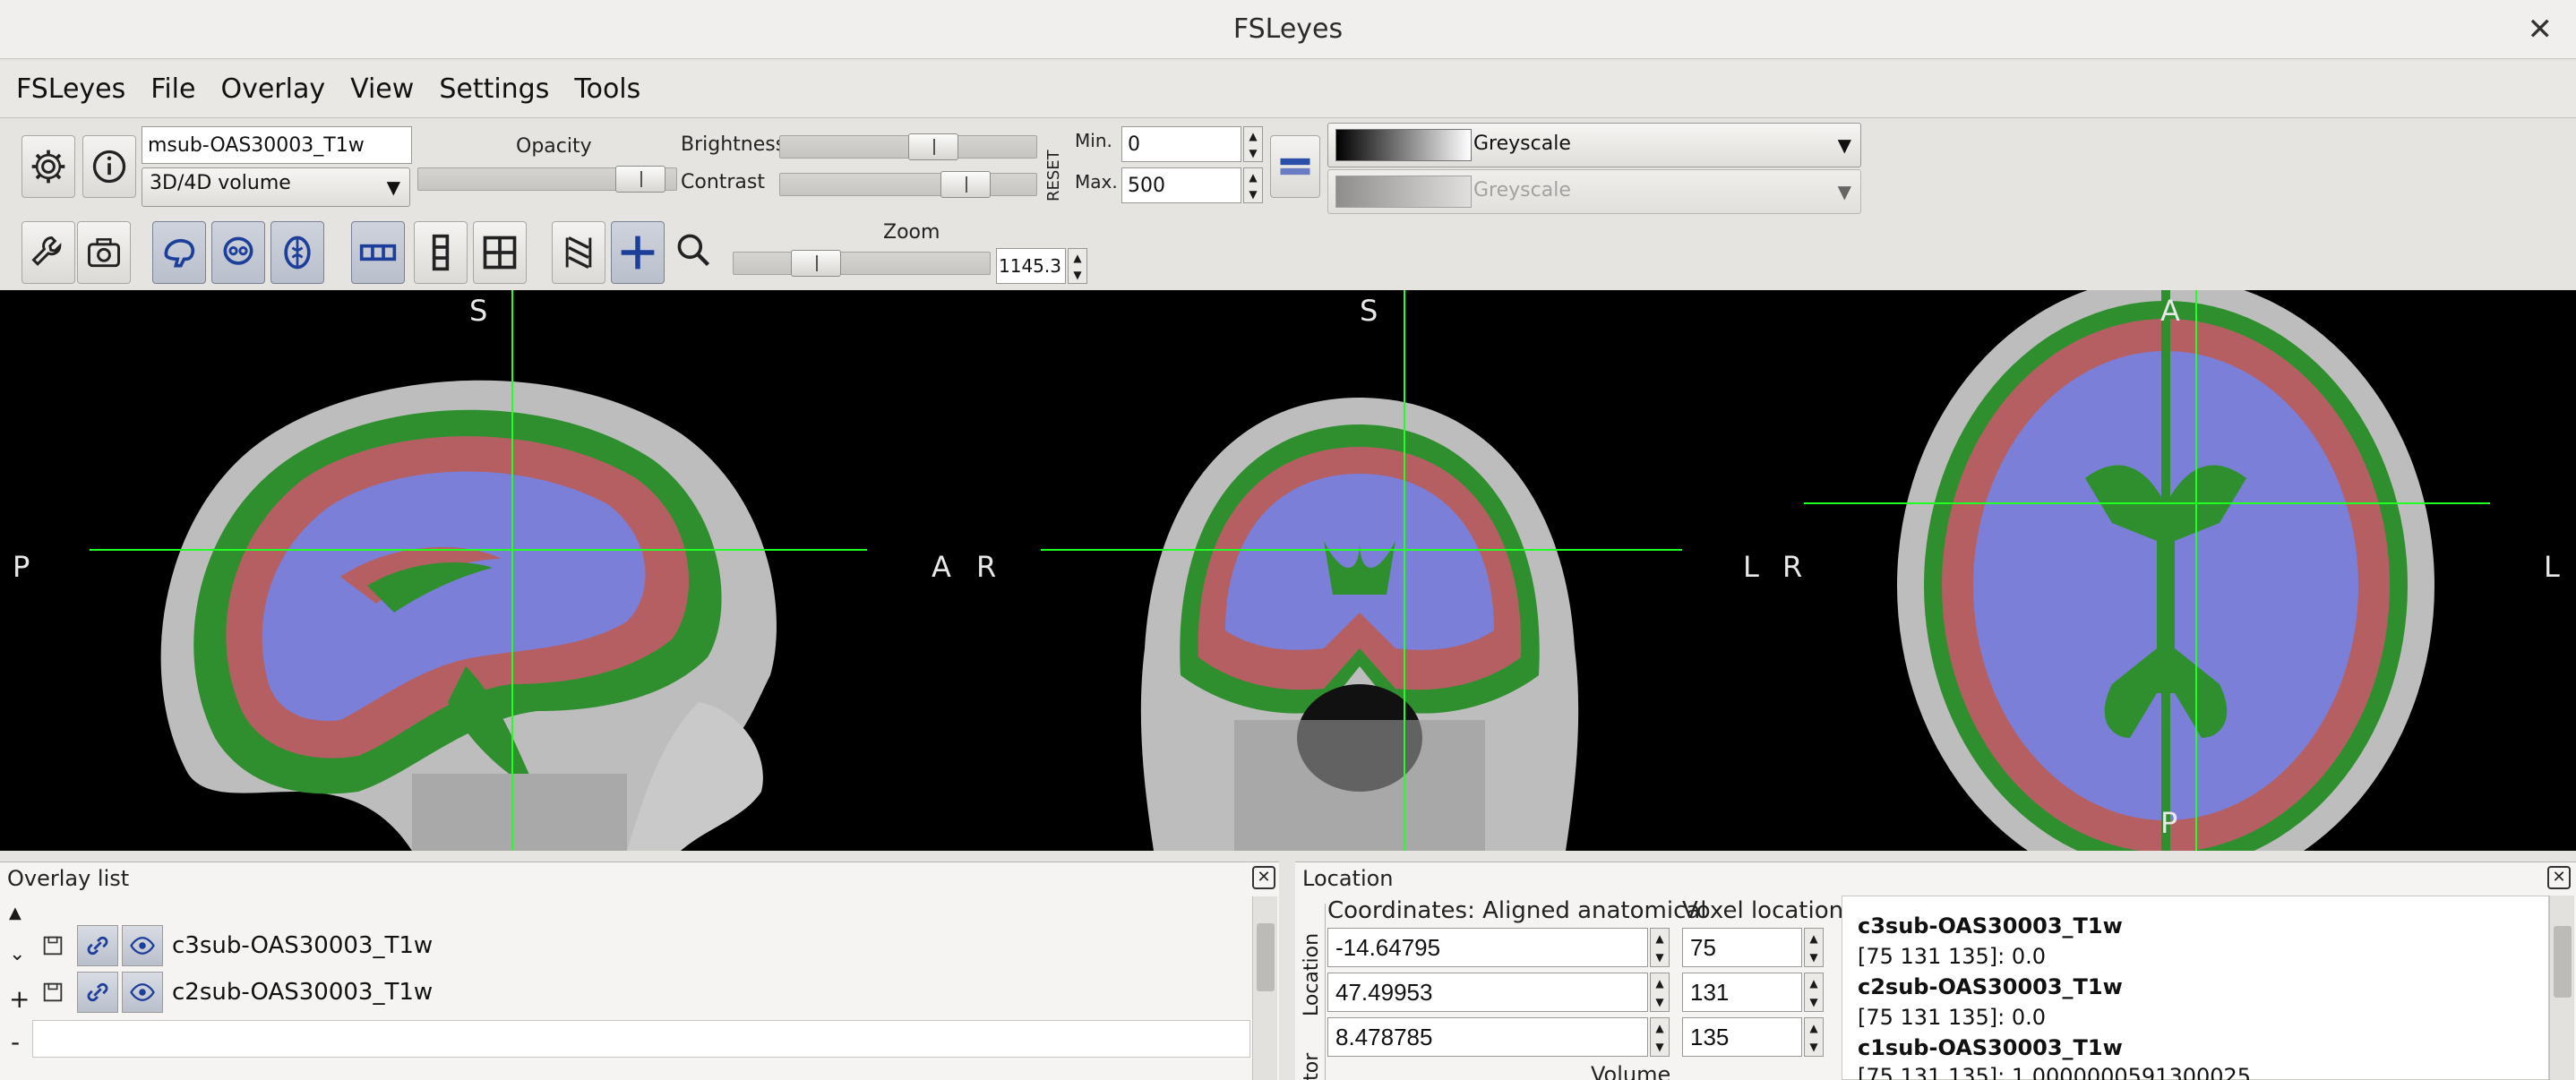 The height and width of the screenshot is (1080, 2576). What do you see at coordinates (276, 187) in the screenshot?
I see `overlay-type-select: 3D/4D volume ▼` at bounding box center [276, 187].